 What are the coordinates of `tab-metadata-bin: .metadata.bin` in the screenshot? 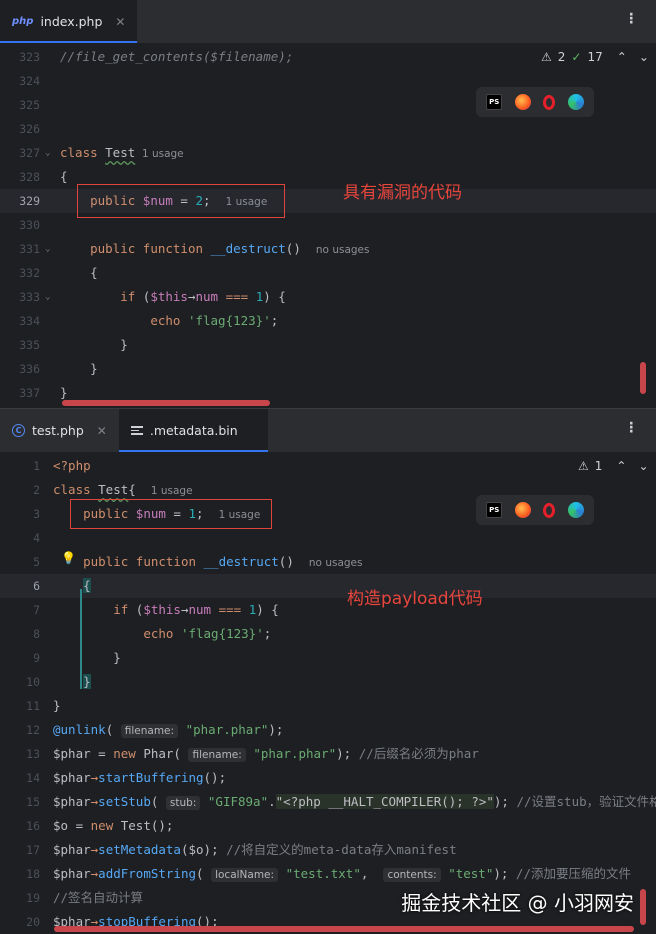 It's located at (193, 430).